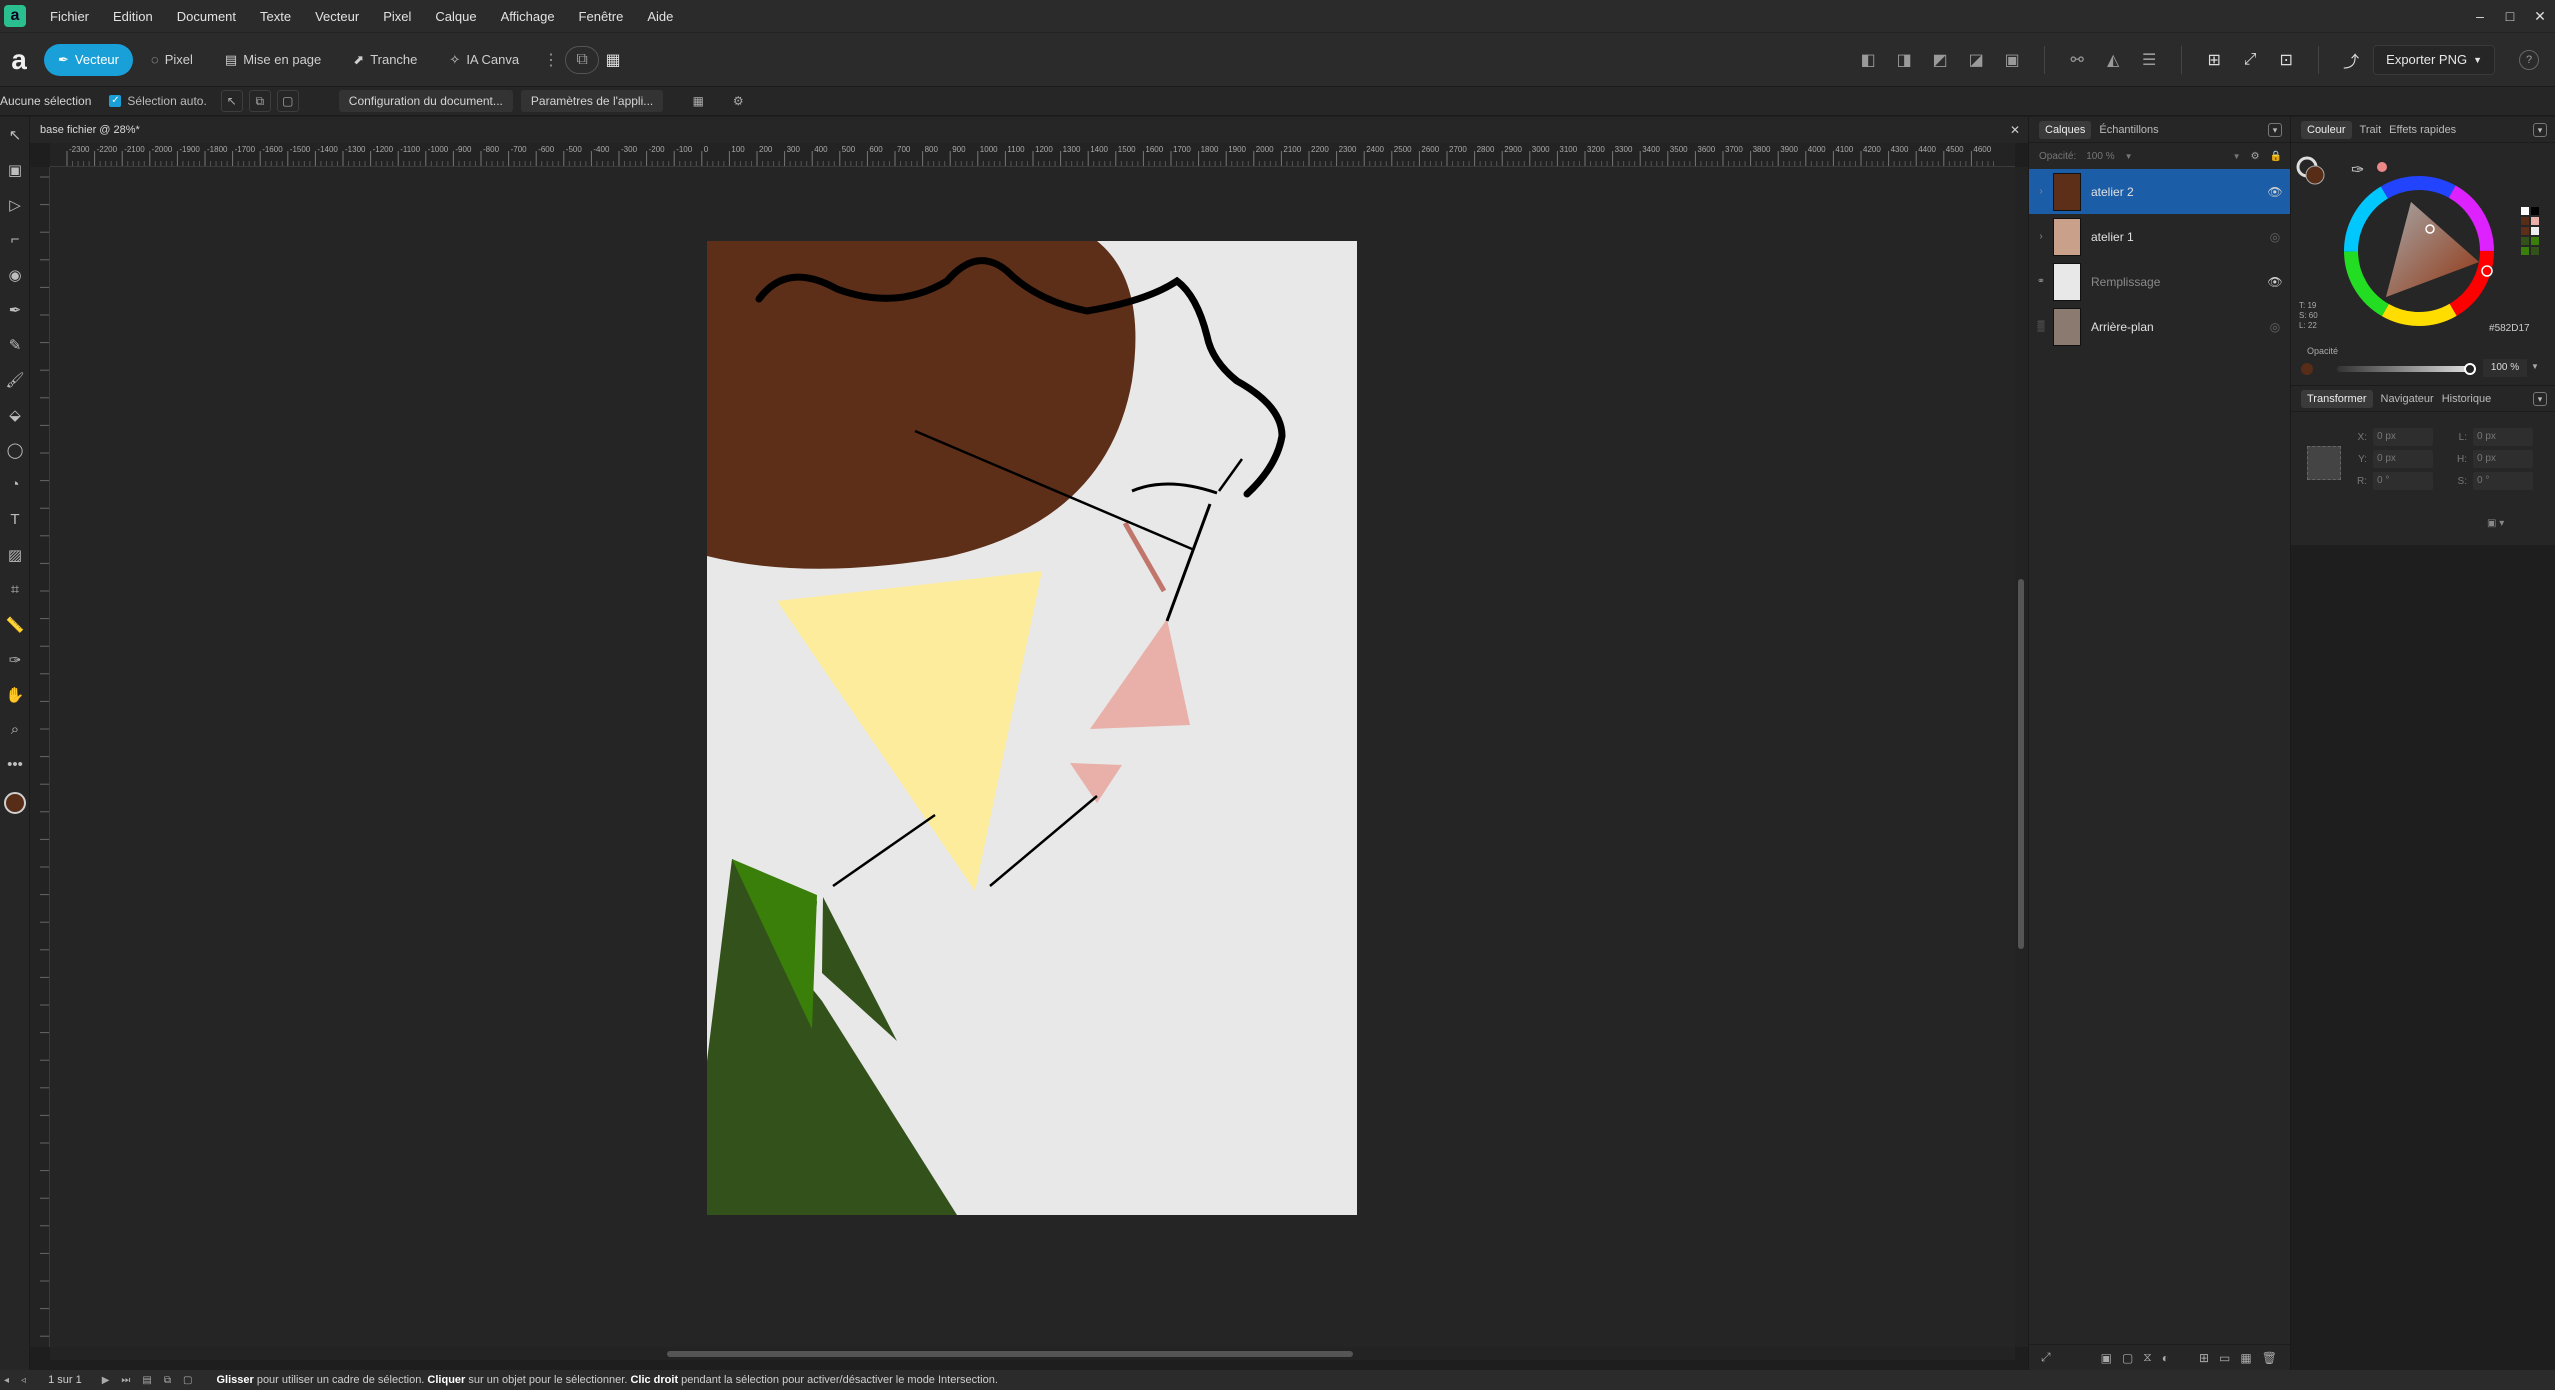 This screenshot has width=2555, height=1390. What do you see at coordinates (2286, 60) in the screenshot?
I see `fit-icon: ⊡` at bounding box center [2286, 60].